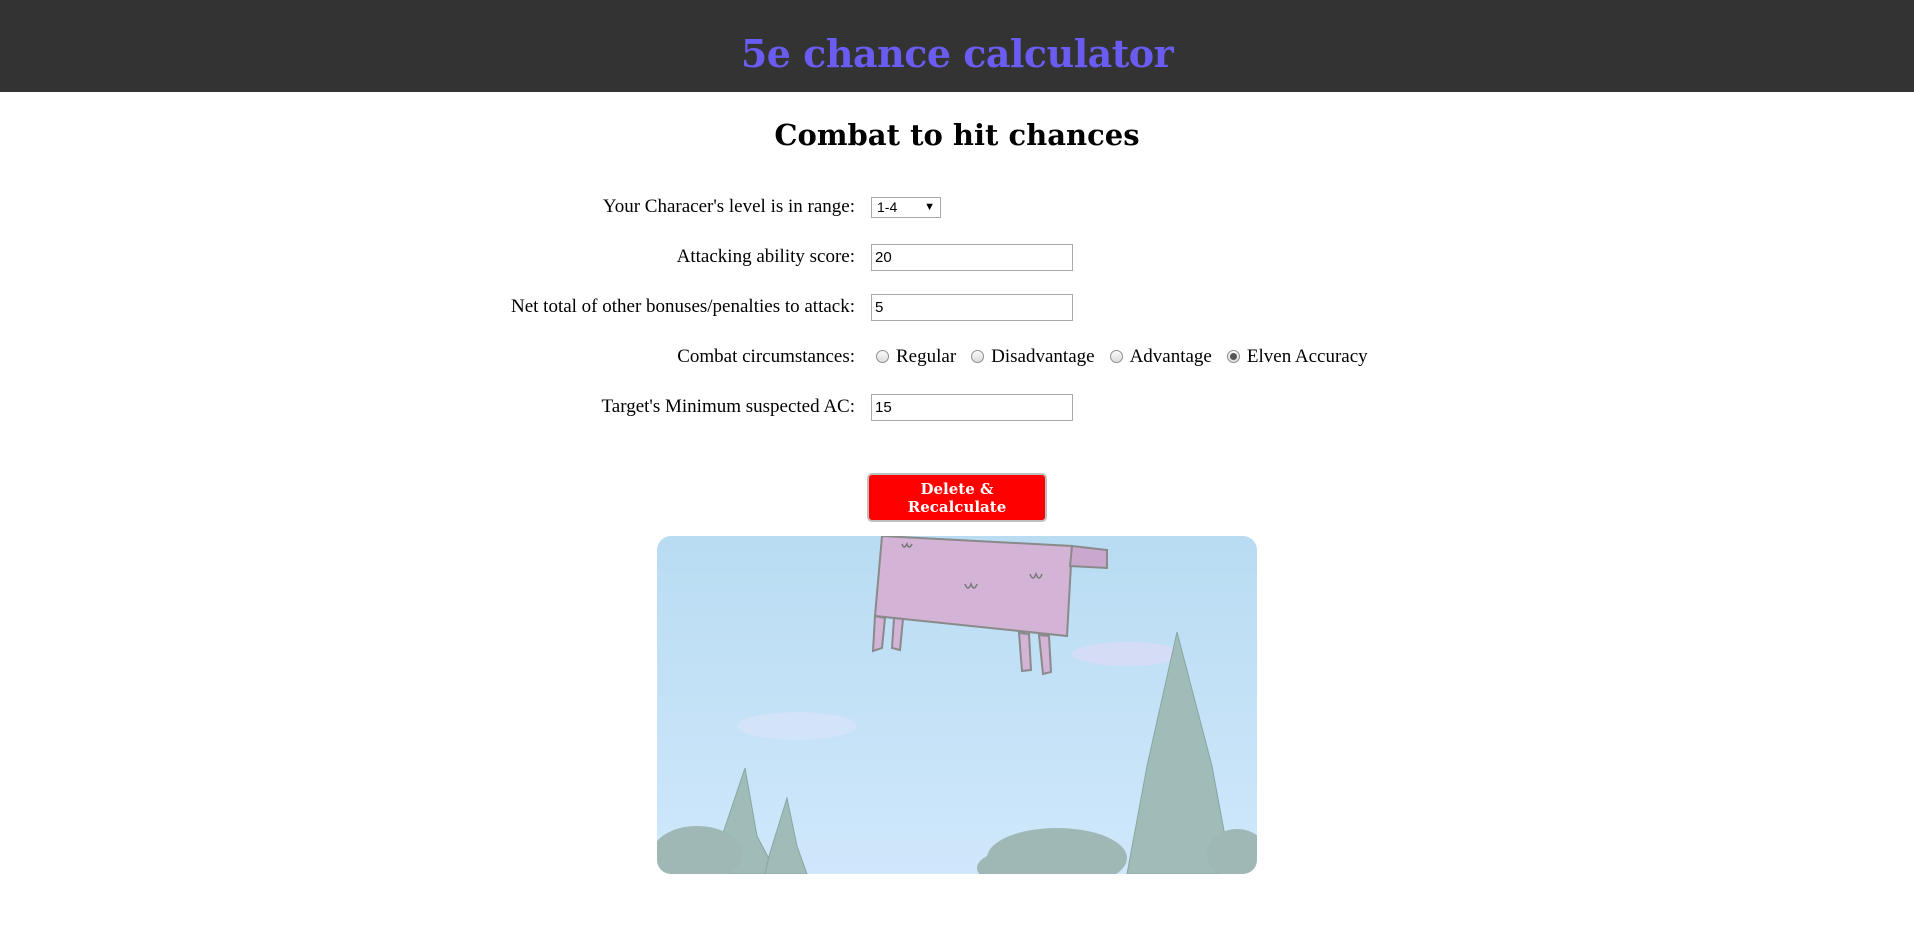  Describe the element at coordinates (906, 207) in the screenshot. I see `level-select: 1-4 ▼` at that location.